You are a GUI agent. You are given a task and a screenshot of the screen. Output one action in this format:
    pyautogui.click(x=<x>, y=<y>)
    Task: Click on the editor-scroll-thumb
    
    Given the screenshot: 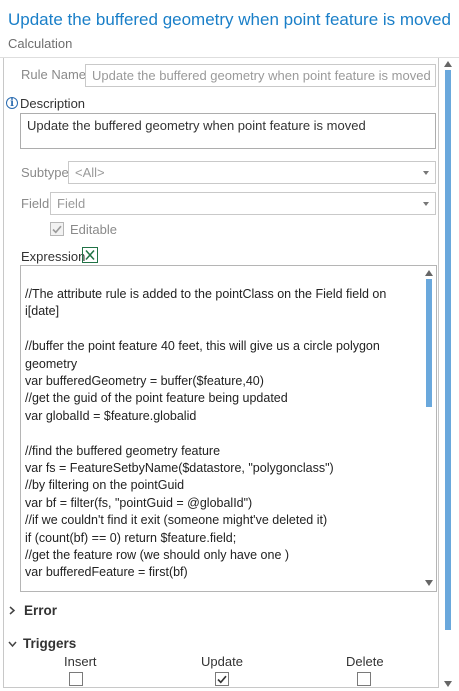 What is the action you would take?
    pyautogui.click(x=429, y=343)
    